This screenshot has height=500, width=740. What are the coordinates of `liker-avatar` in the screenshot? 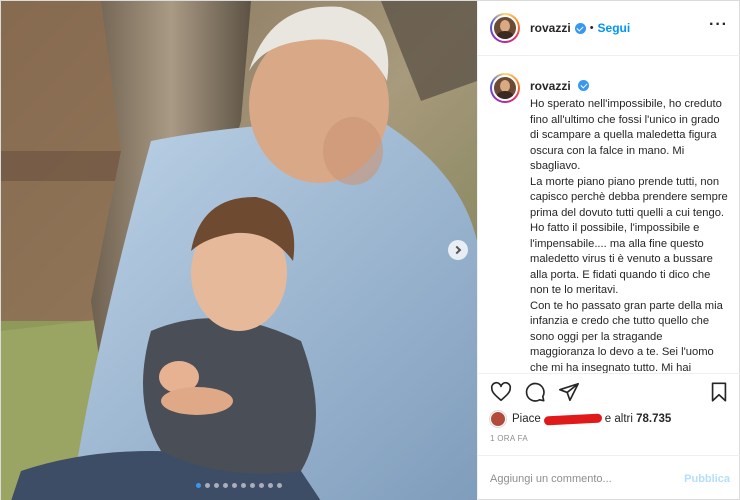 It's located at (498, 419).